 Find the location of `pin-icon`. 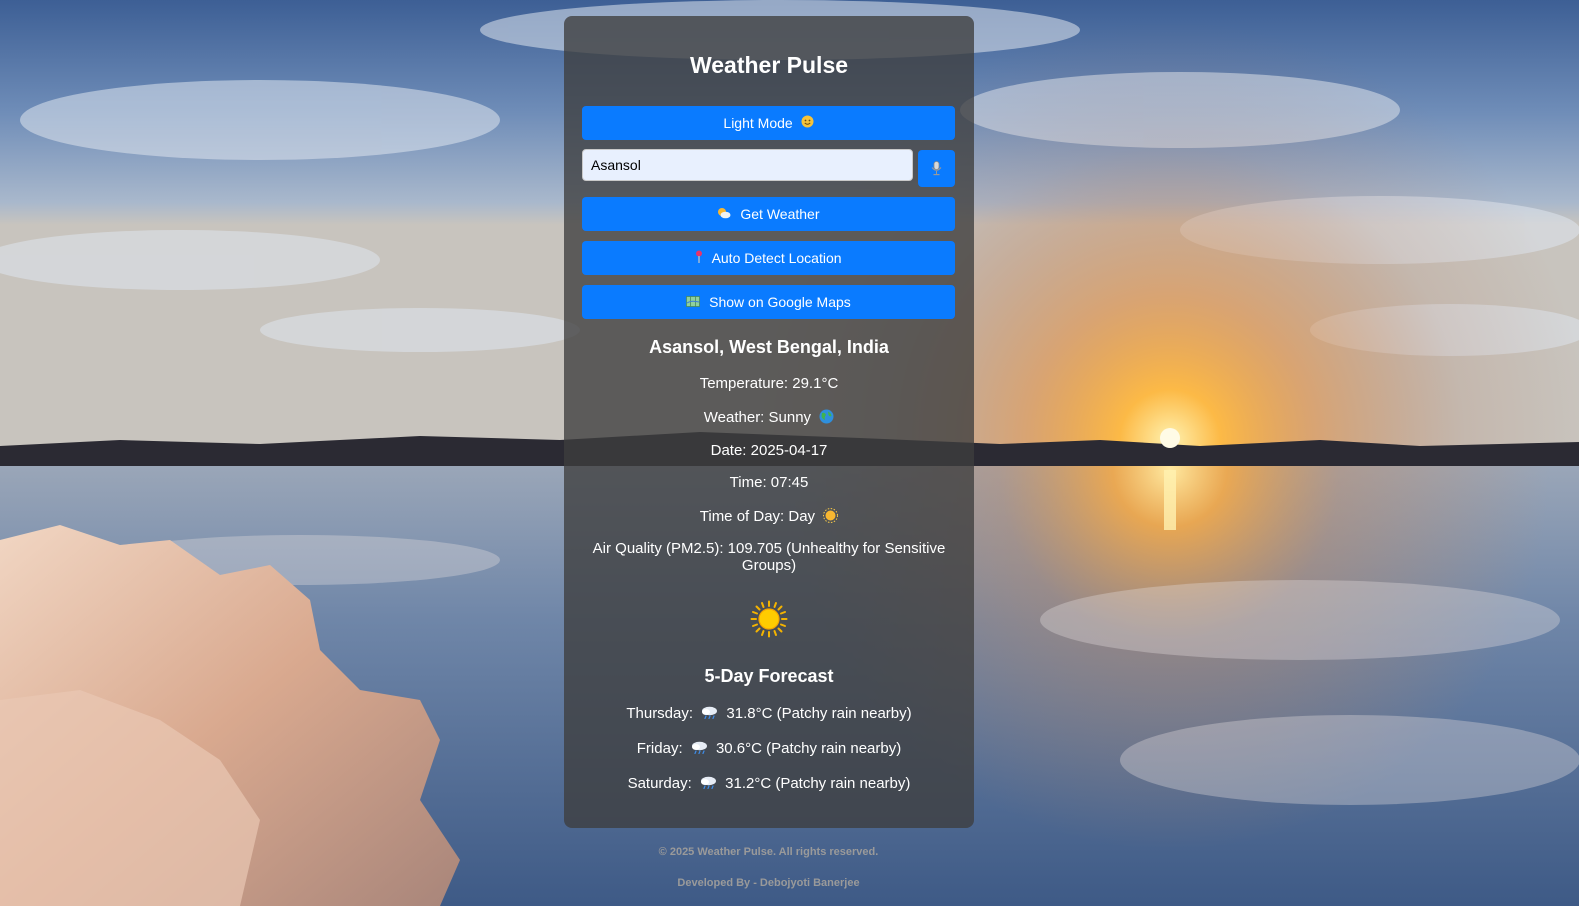

pin-icon is located at coordinates (699, 259).